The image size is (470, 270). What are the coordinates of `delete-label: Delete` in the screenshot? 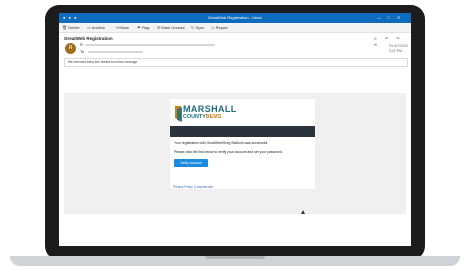 It's located at (74, 27).